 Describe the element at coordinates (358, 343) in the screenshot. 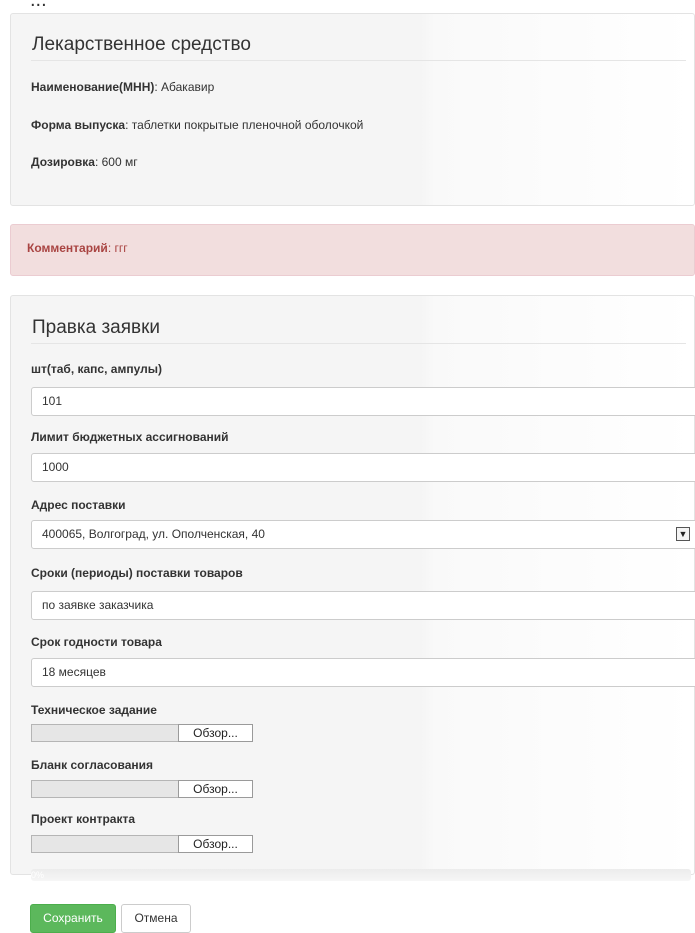

I see `edit-panel-divider` at that location.